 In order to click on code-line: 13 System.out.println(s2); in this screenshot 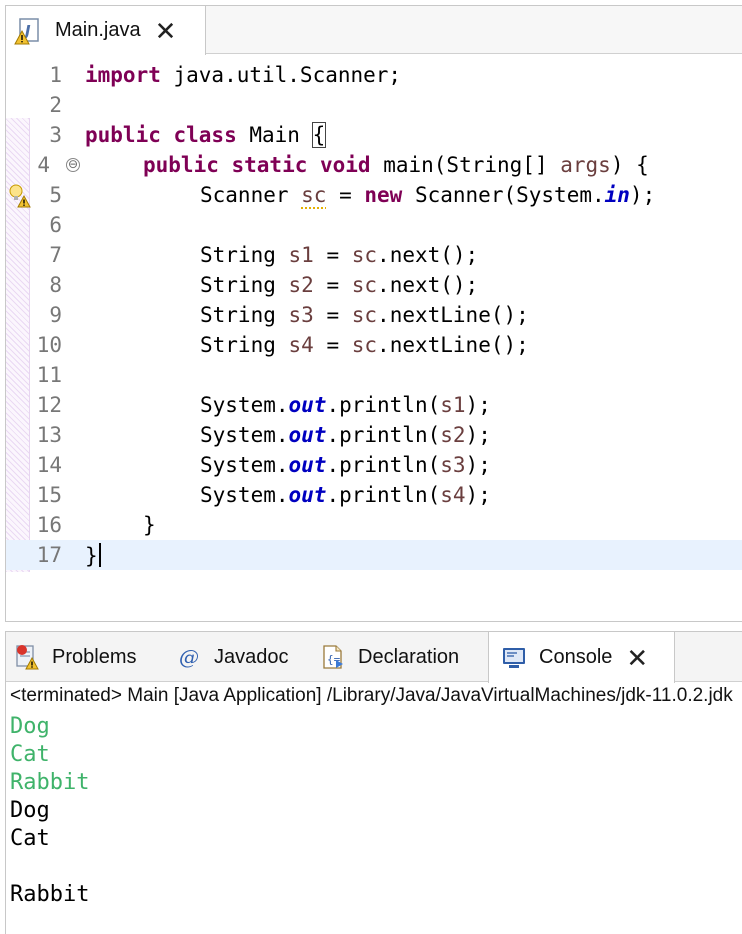, I will do `click(374, 435)`.